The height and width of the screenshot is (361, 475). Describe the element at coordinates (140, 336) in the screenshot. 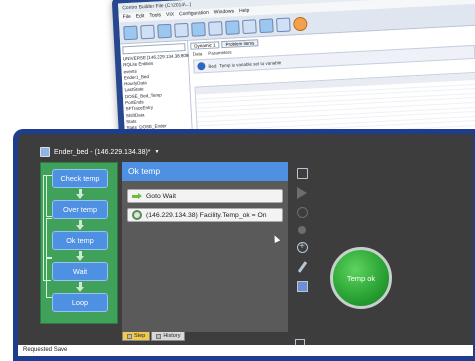

I see `tab-step-label: Step` at that location.